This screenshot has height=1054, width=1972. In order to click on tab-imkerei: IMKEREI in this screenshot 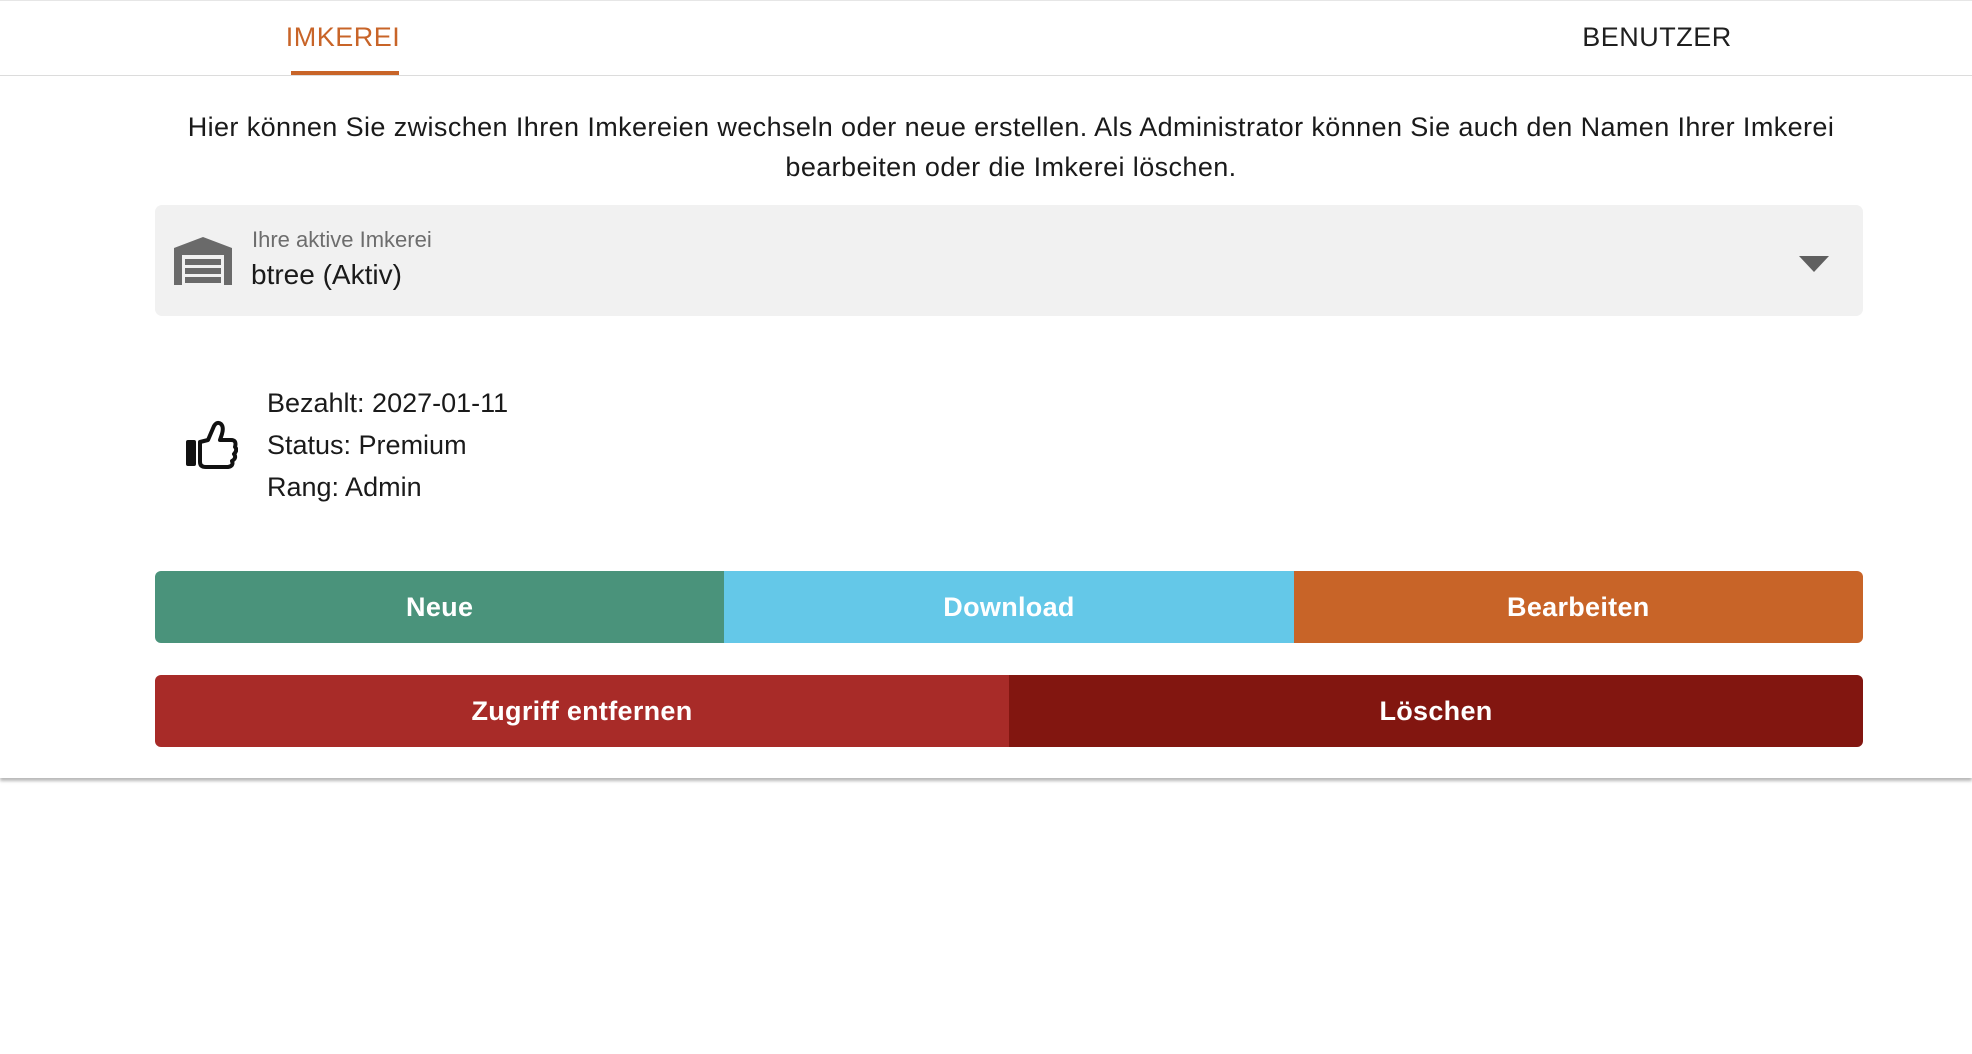, I will do `click(343, 38)`.